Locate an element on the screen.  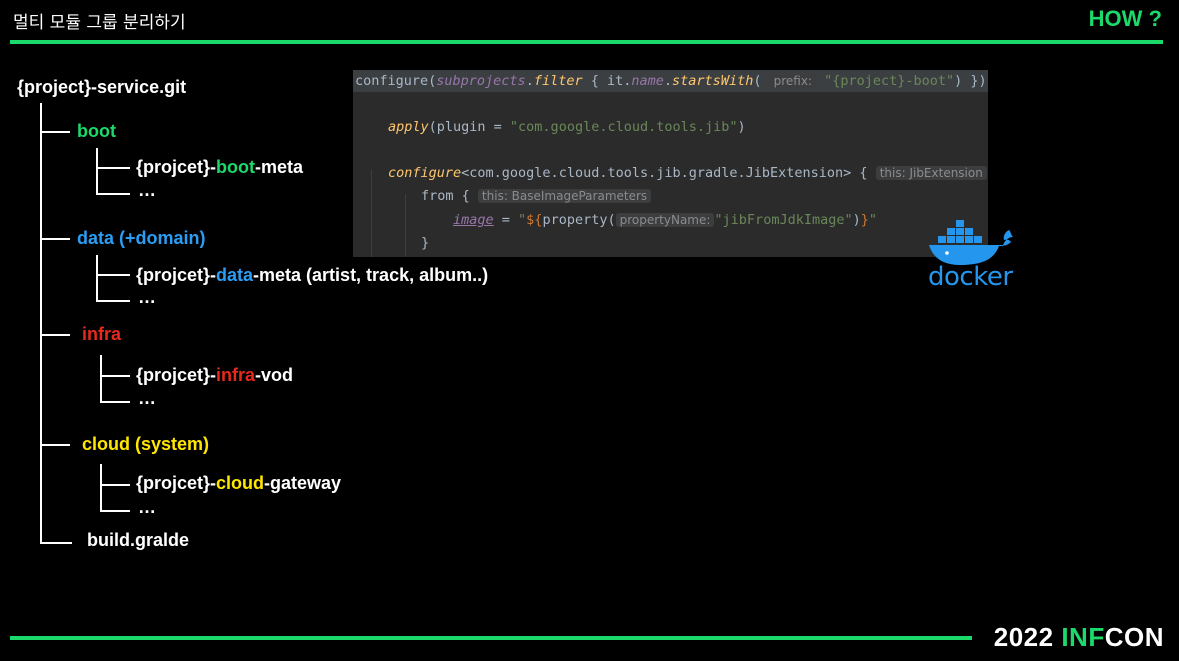
event-brand: 2022 INFCON is located at coordinates (1079, 637).